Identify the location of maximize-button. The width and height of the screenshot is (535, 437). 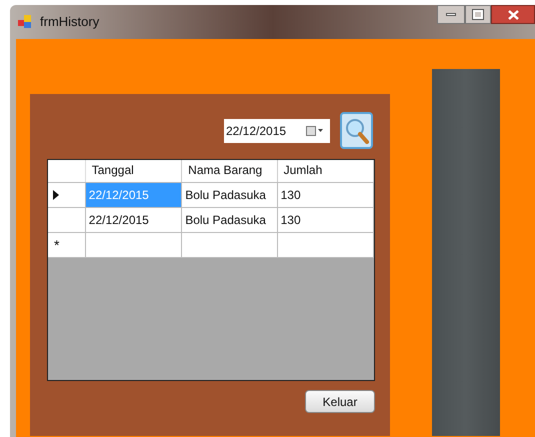
(478, 14).